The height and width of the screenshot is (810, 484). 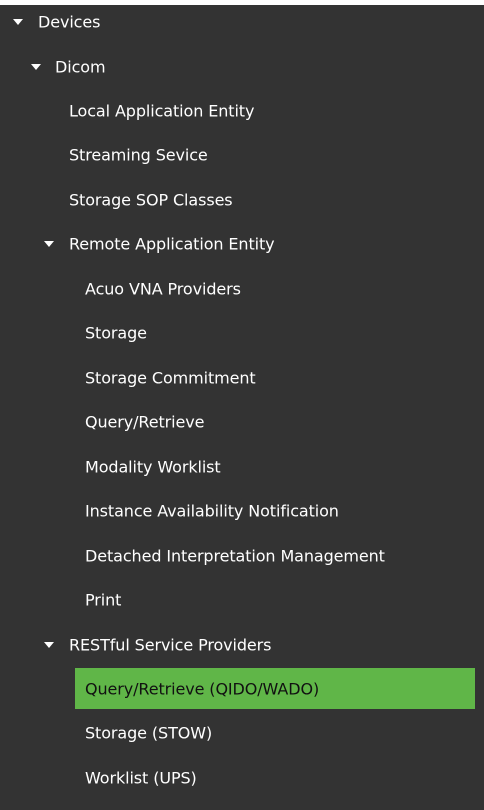 I want to click on tree-node-detached-interpretation-management: Detached Interpretation Management, so click(x=242, y=556).